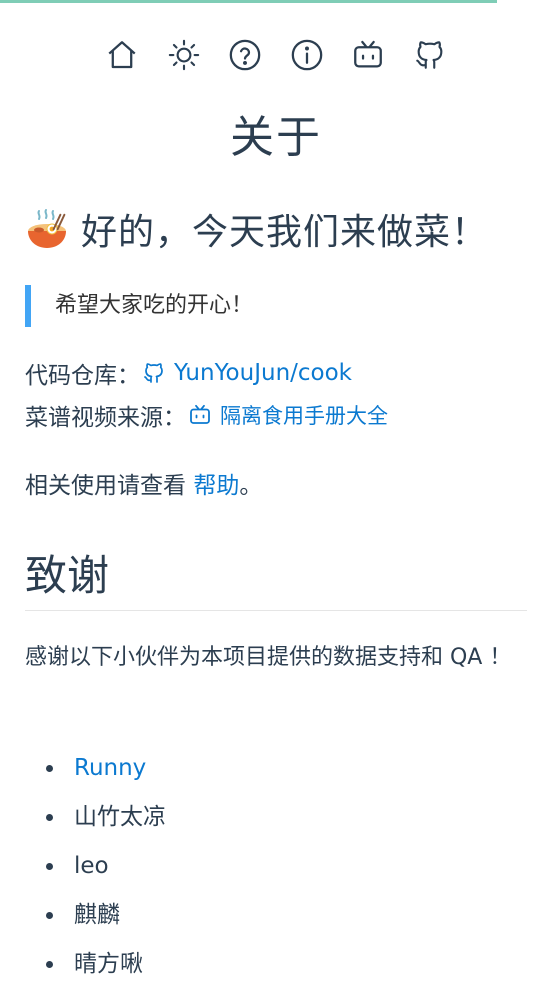 The image size is (552, 989). I want to click on source-label: 菜谱视频来源：, so click(105, 418).